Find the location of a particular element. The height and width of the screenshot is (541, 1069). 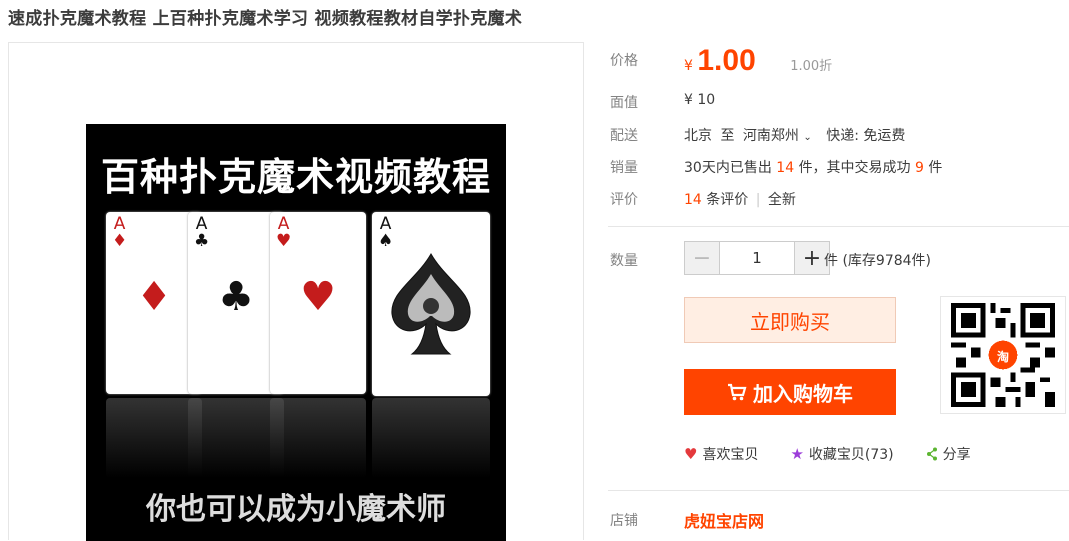

price-value: 1.00 is located at coordinates (726, 60).